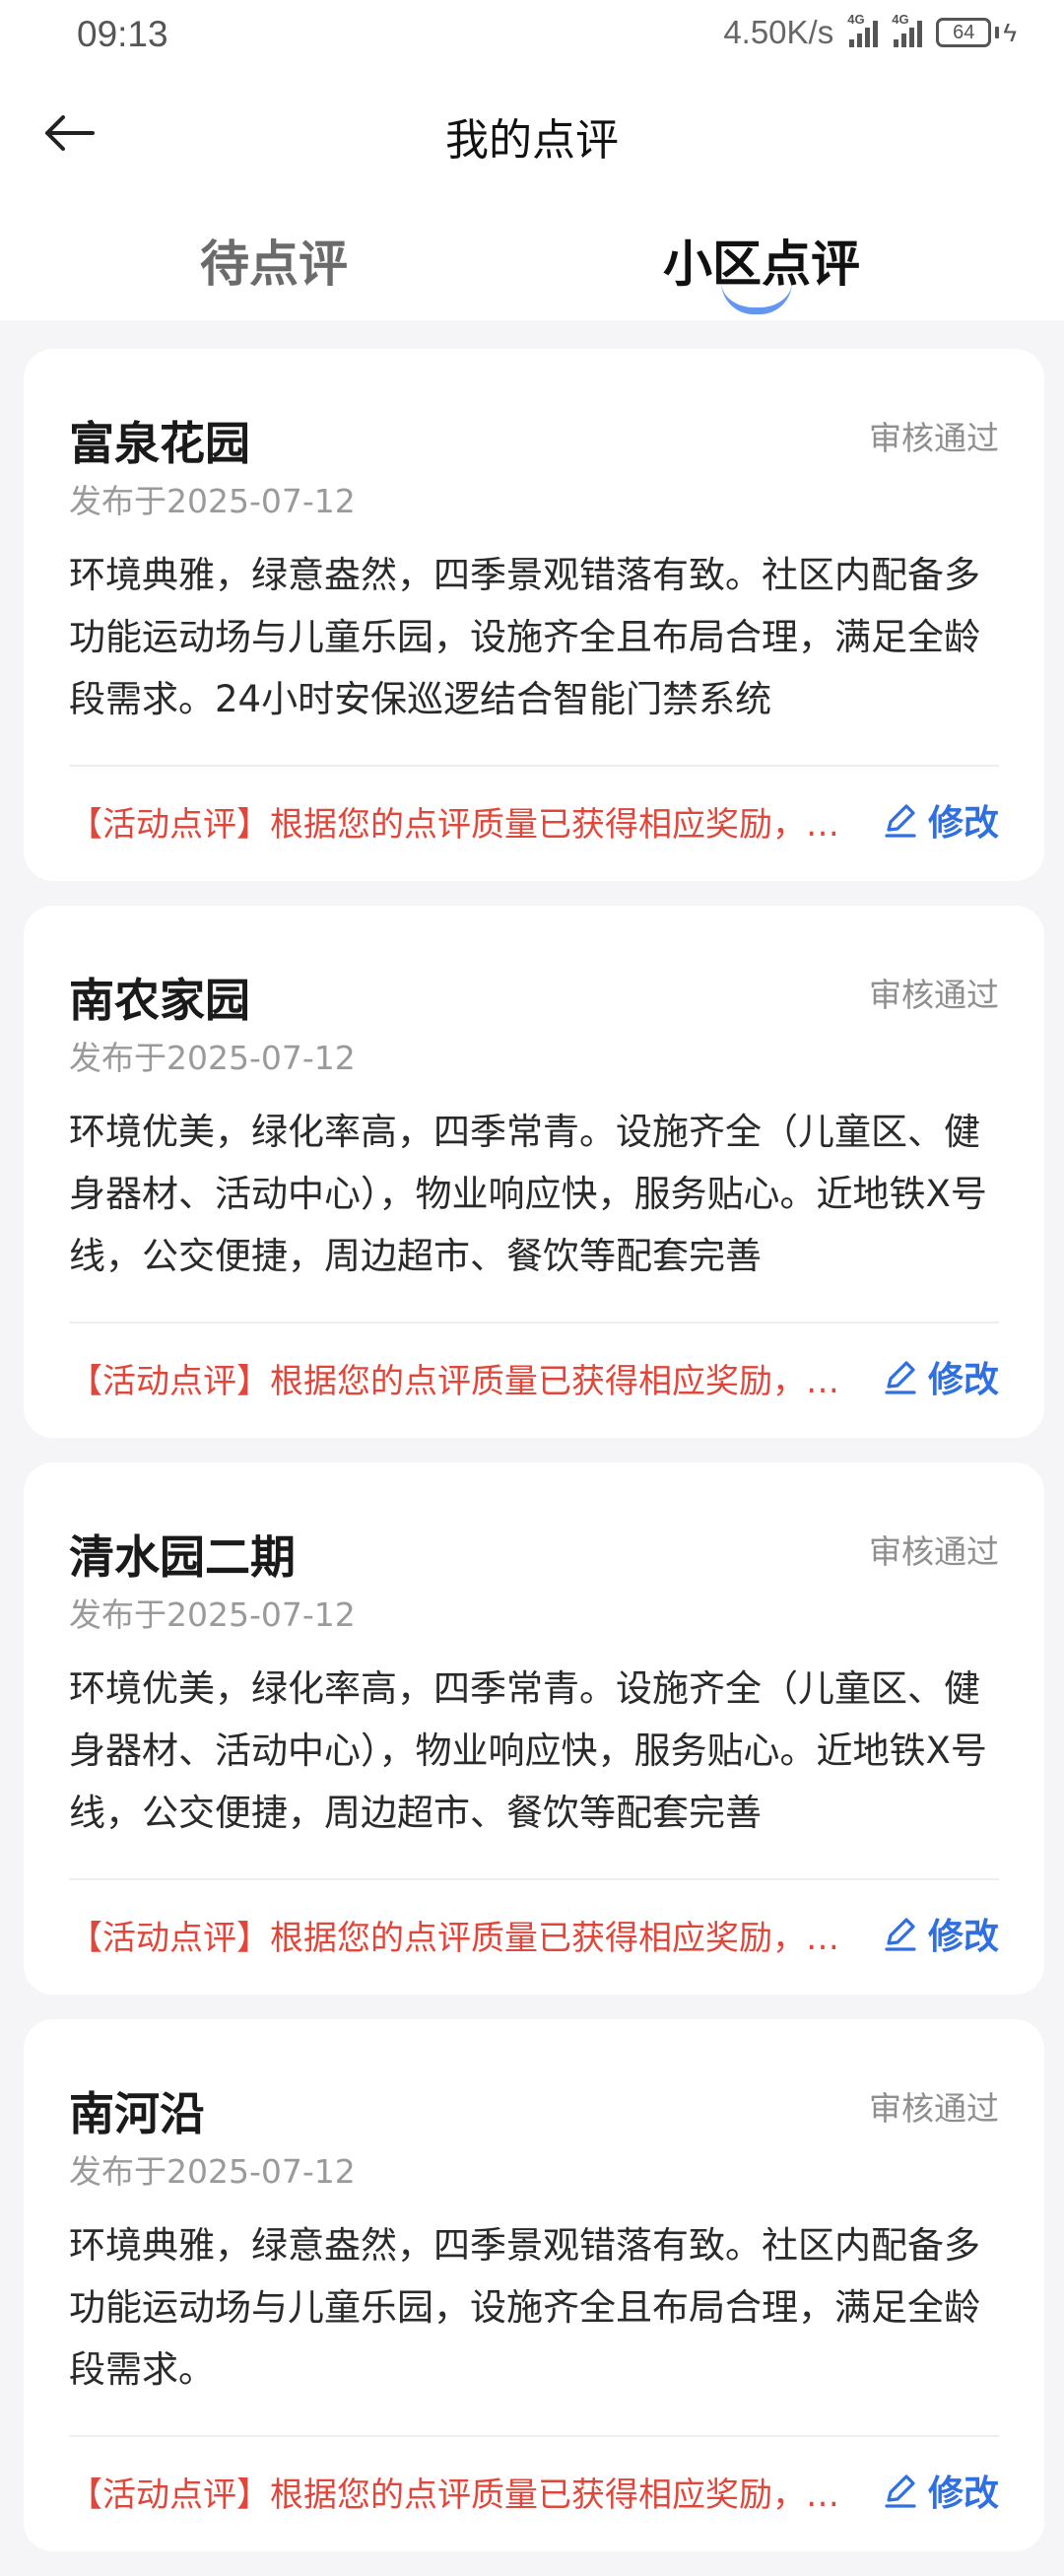 Image resolution: width=1064 pixels, height=2576 pixels. Describe the element at coordinates (863, 30) in the screenshot. I see `signal-icon: 4G` at that location.